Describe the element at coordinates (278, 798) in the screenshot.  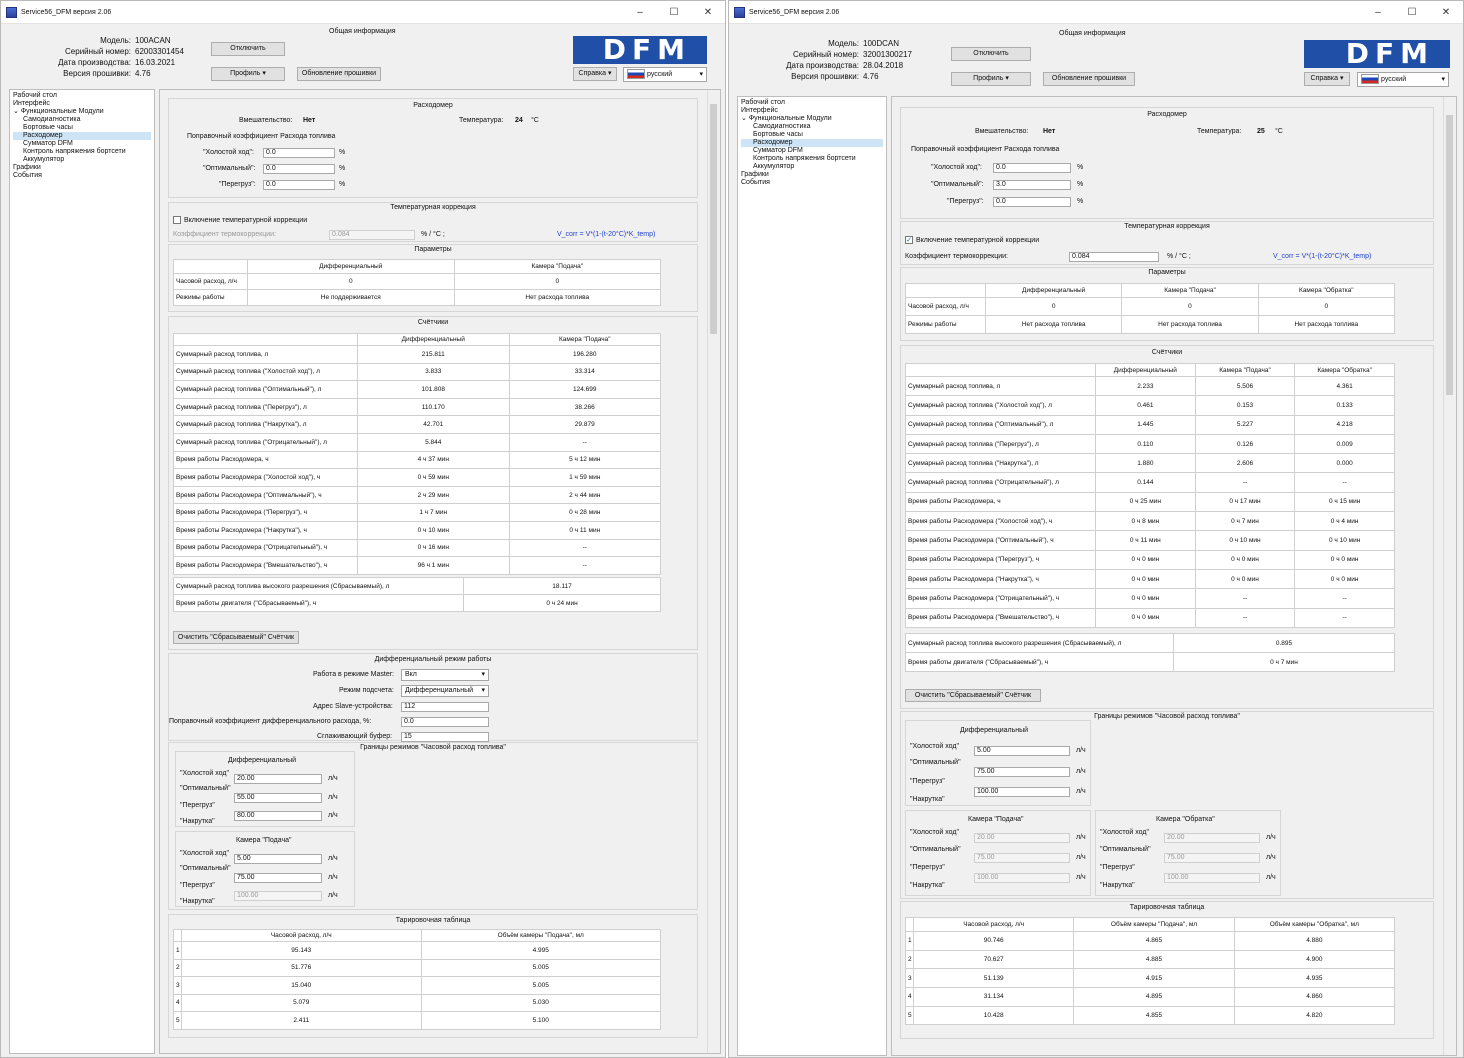
I see `diff-opt-input: 55.00` at that location.